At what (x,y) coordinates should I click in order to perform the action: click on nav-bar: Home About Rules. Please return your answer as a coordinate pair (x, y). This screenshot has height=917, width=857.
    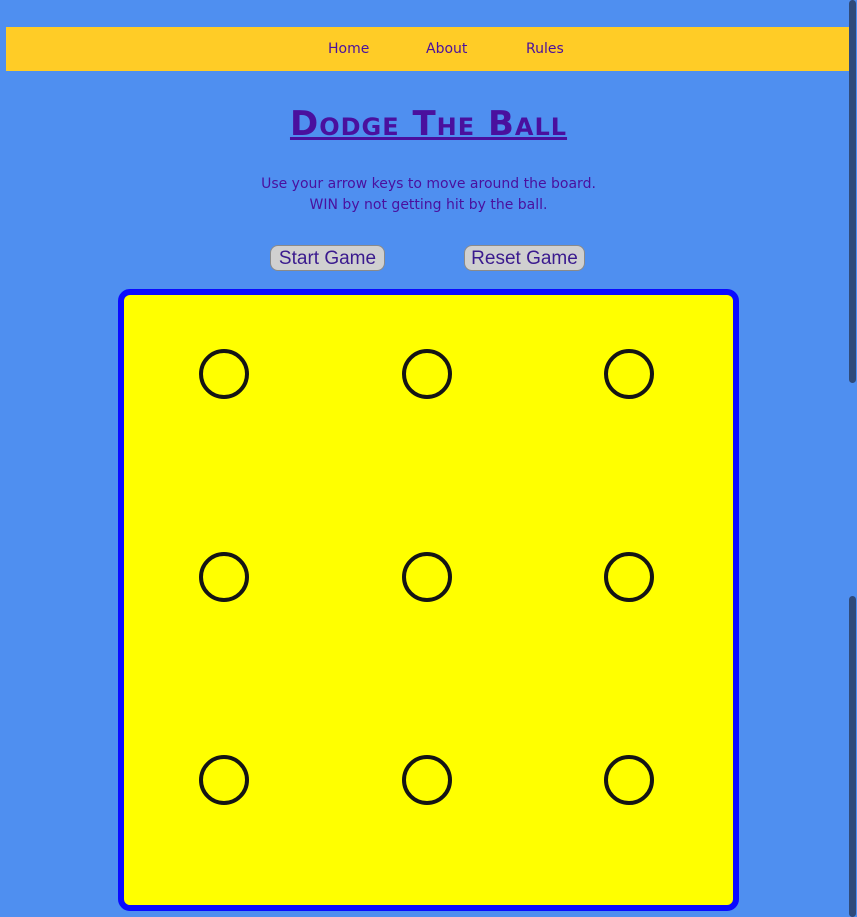
    Looking at the image, I should click on (427, 49).